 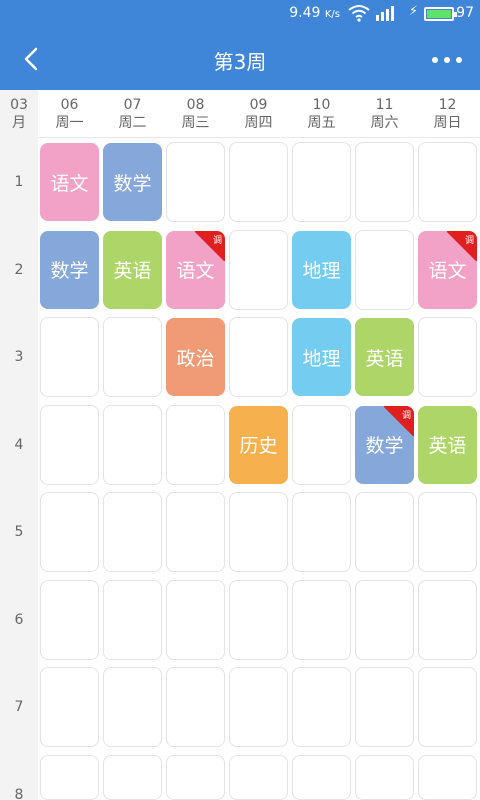 I want to click on course-block: 历史, so click(x=258, y=444).